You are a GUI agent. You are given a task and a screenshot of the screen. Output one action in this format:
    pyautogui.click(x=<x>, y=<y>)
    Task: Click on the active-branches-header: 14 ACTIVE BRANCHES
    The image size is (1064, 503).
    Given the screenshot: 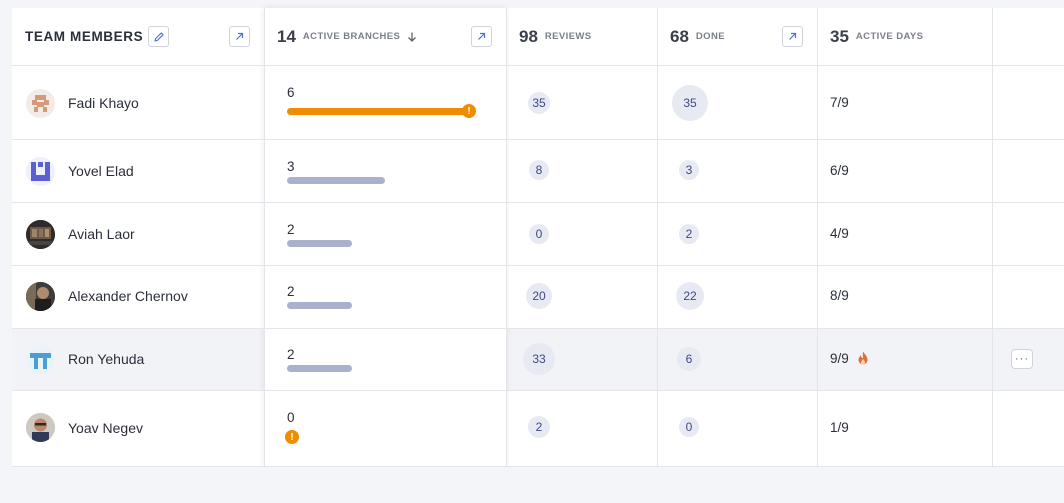 What is the action you would take?
    pyautogui.click(x=347, y=36)
    